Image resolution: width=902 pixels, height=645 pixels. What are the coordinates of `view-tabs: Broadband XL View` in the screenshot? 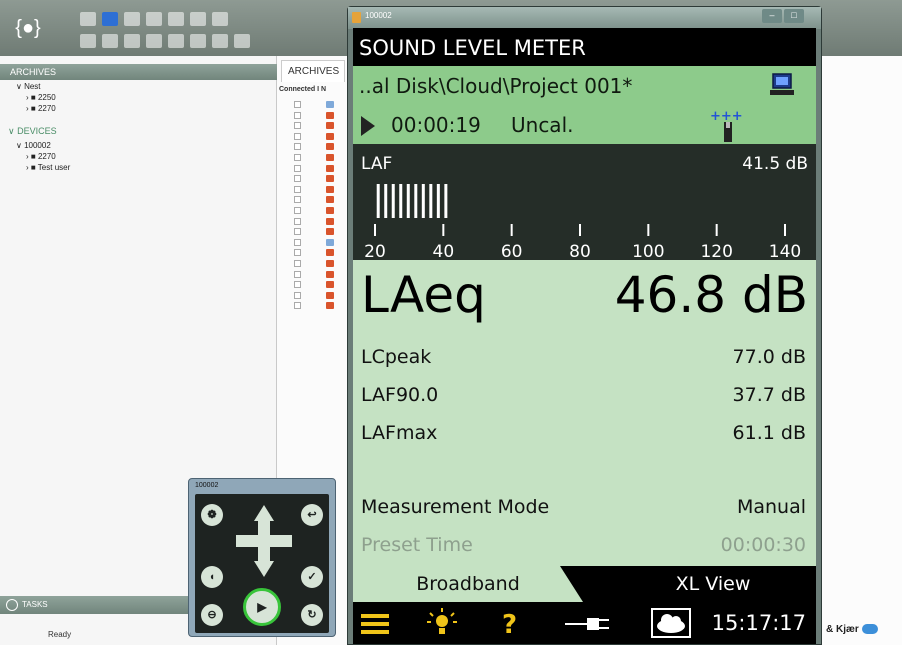 It's located at (584, 584).